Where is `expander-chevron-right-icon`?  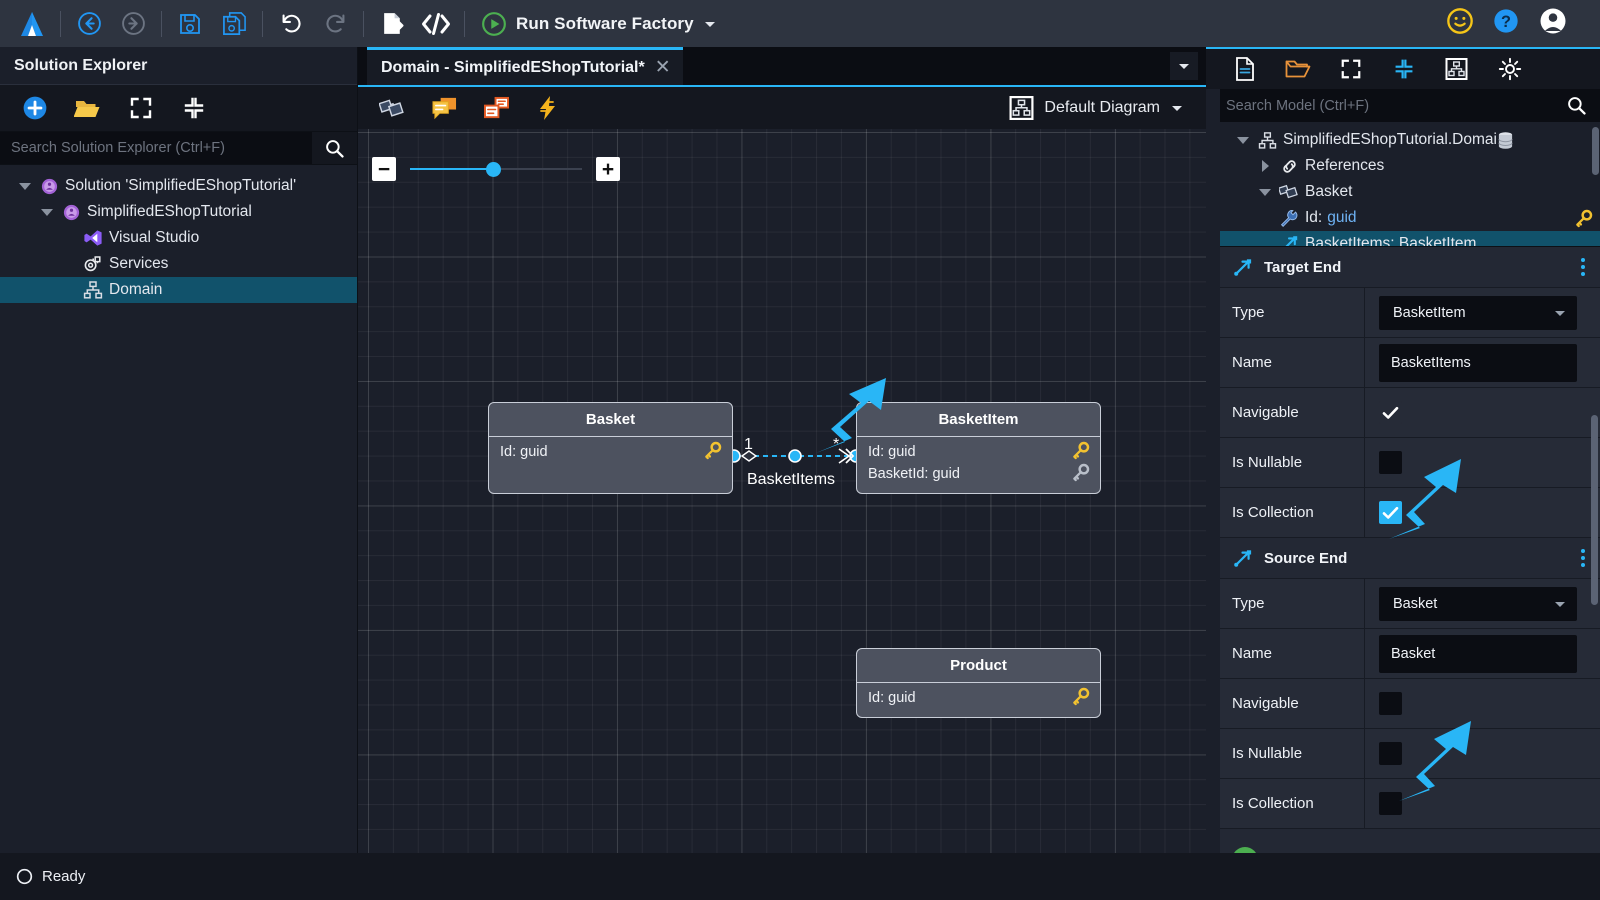 expander-chevron-right-icon is located at coordinates (1265, 166).